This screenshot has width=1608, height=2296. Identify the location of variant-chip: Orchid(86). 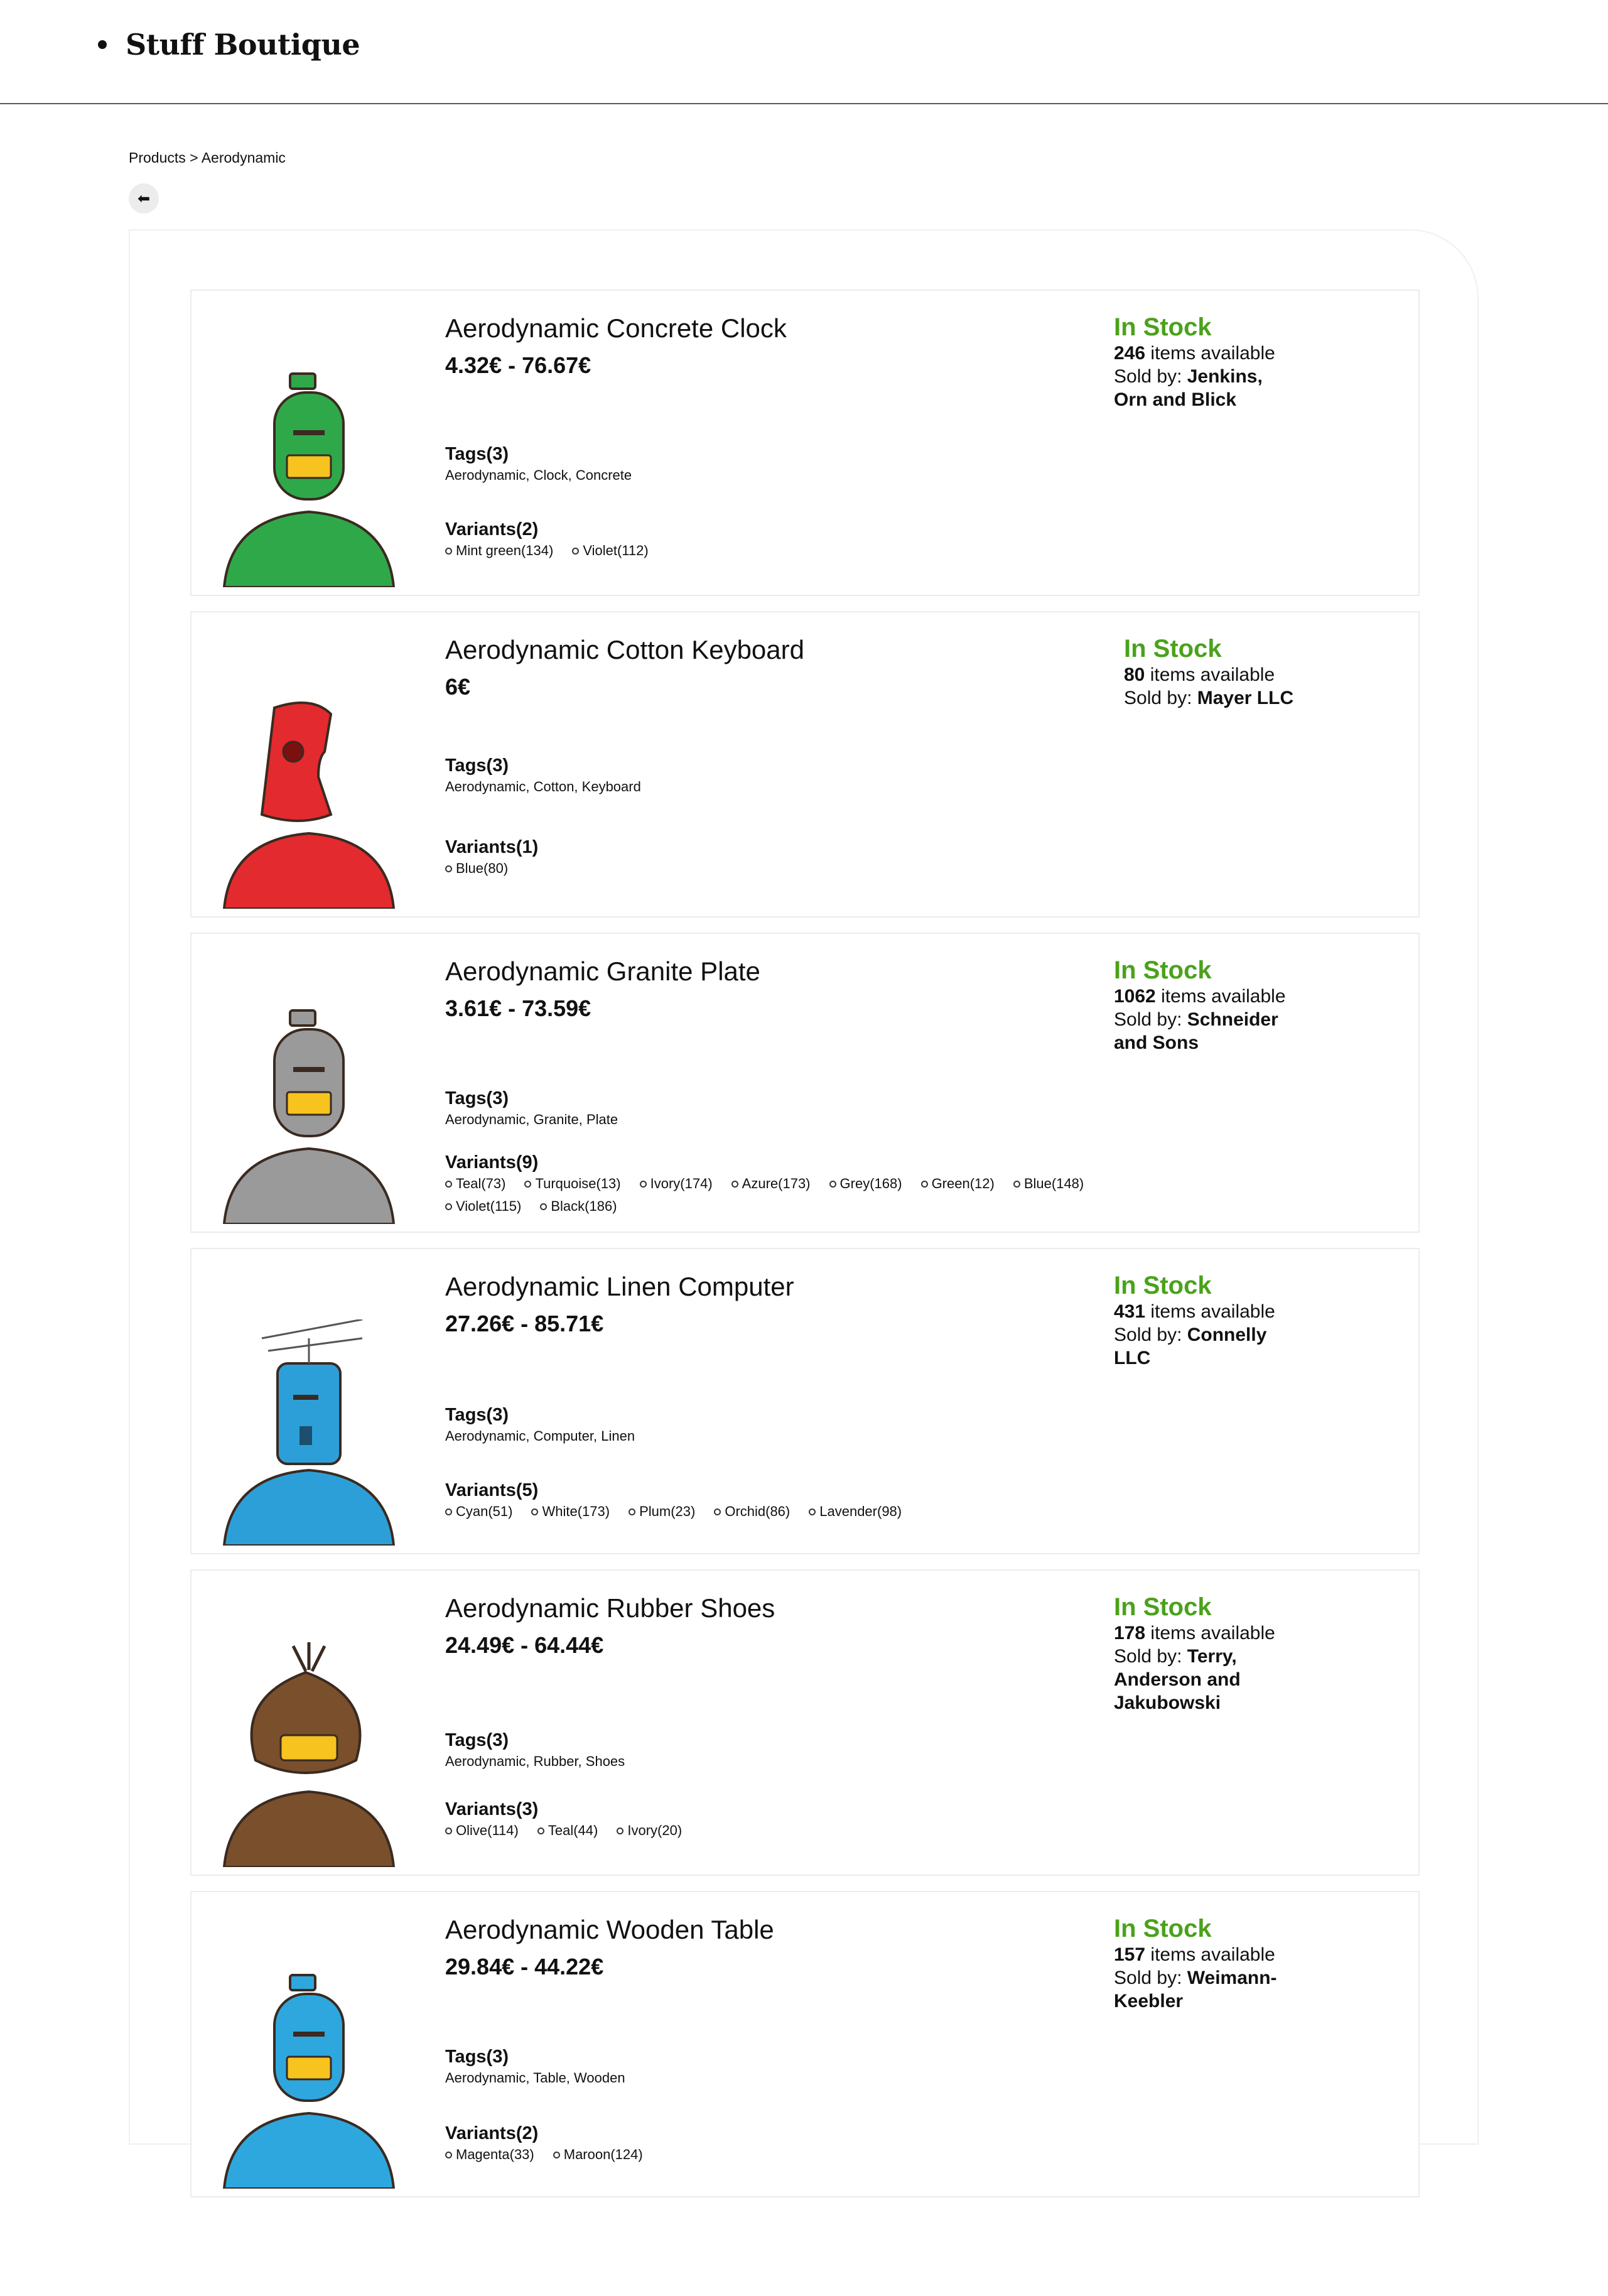
(752, 1511).